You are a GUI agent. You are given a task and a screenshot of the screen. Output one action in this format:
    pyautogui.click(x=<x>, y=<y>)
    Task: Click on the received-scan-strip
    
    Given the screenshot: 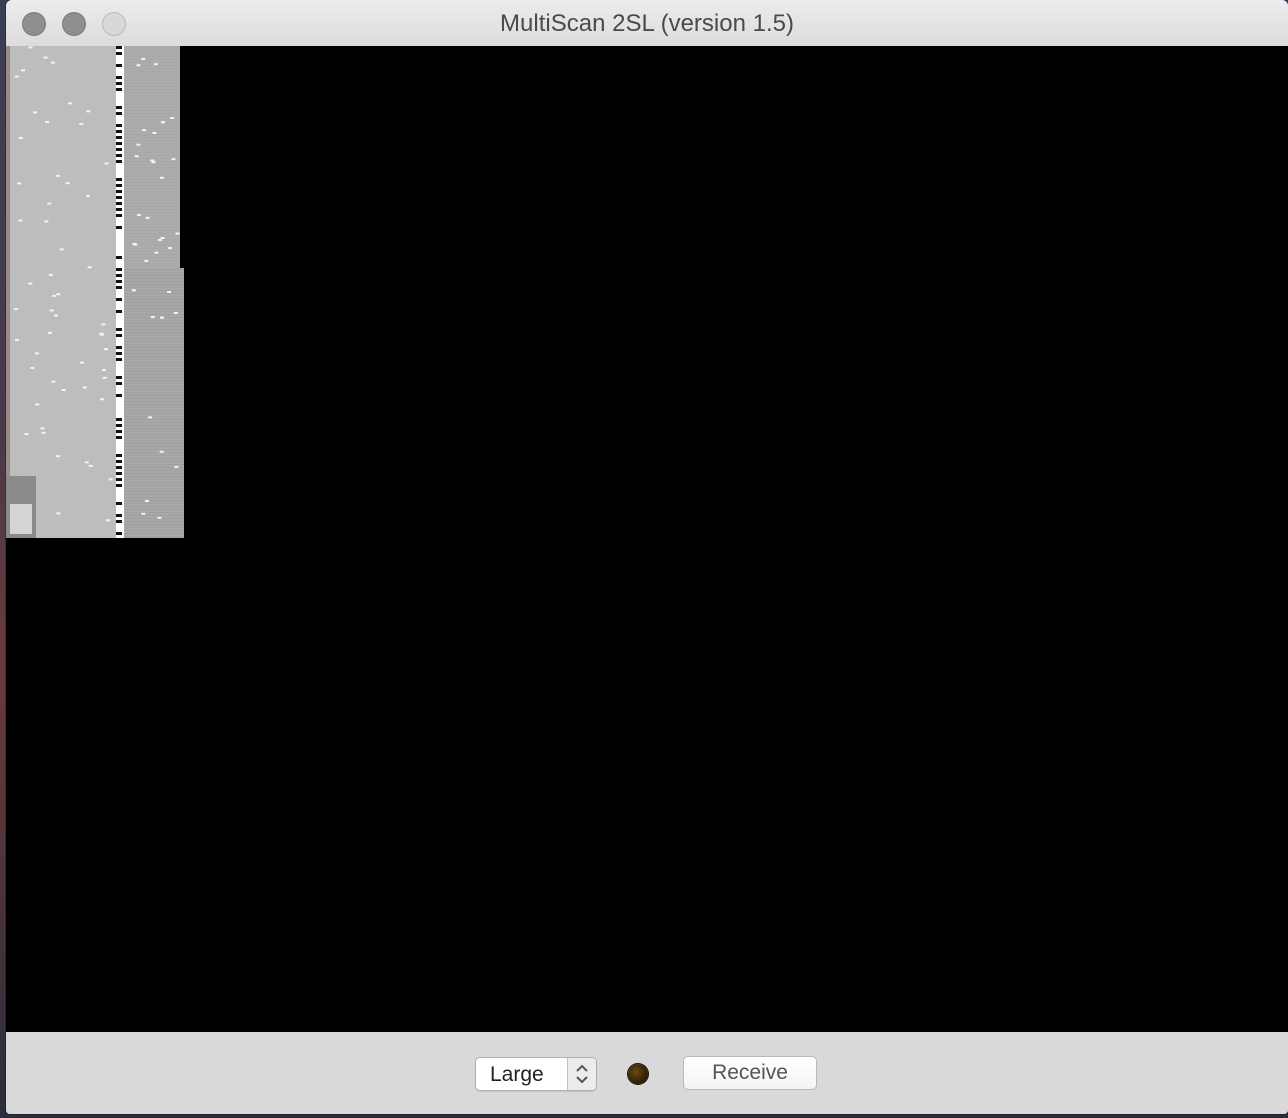 What is the action you would take?
    pyautogui.click(x=95, y=292)
    